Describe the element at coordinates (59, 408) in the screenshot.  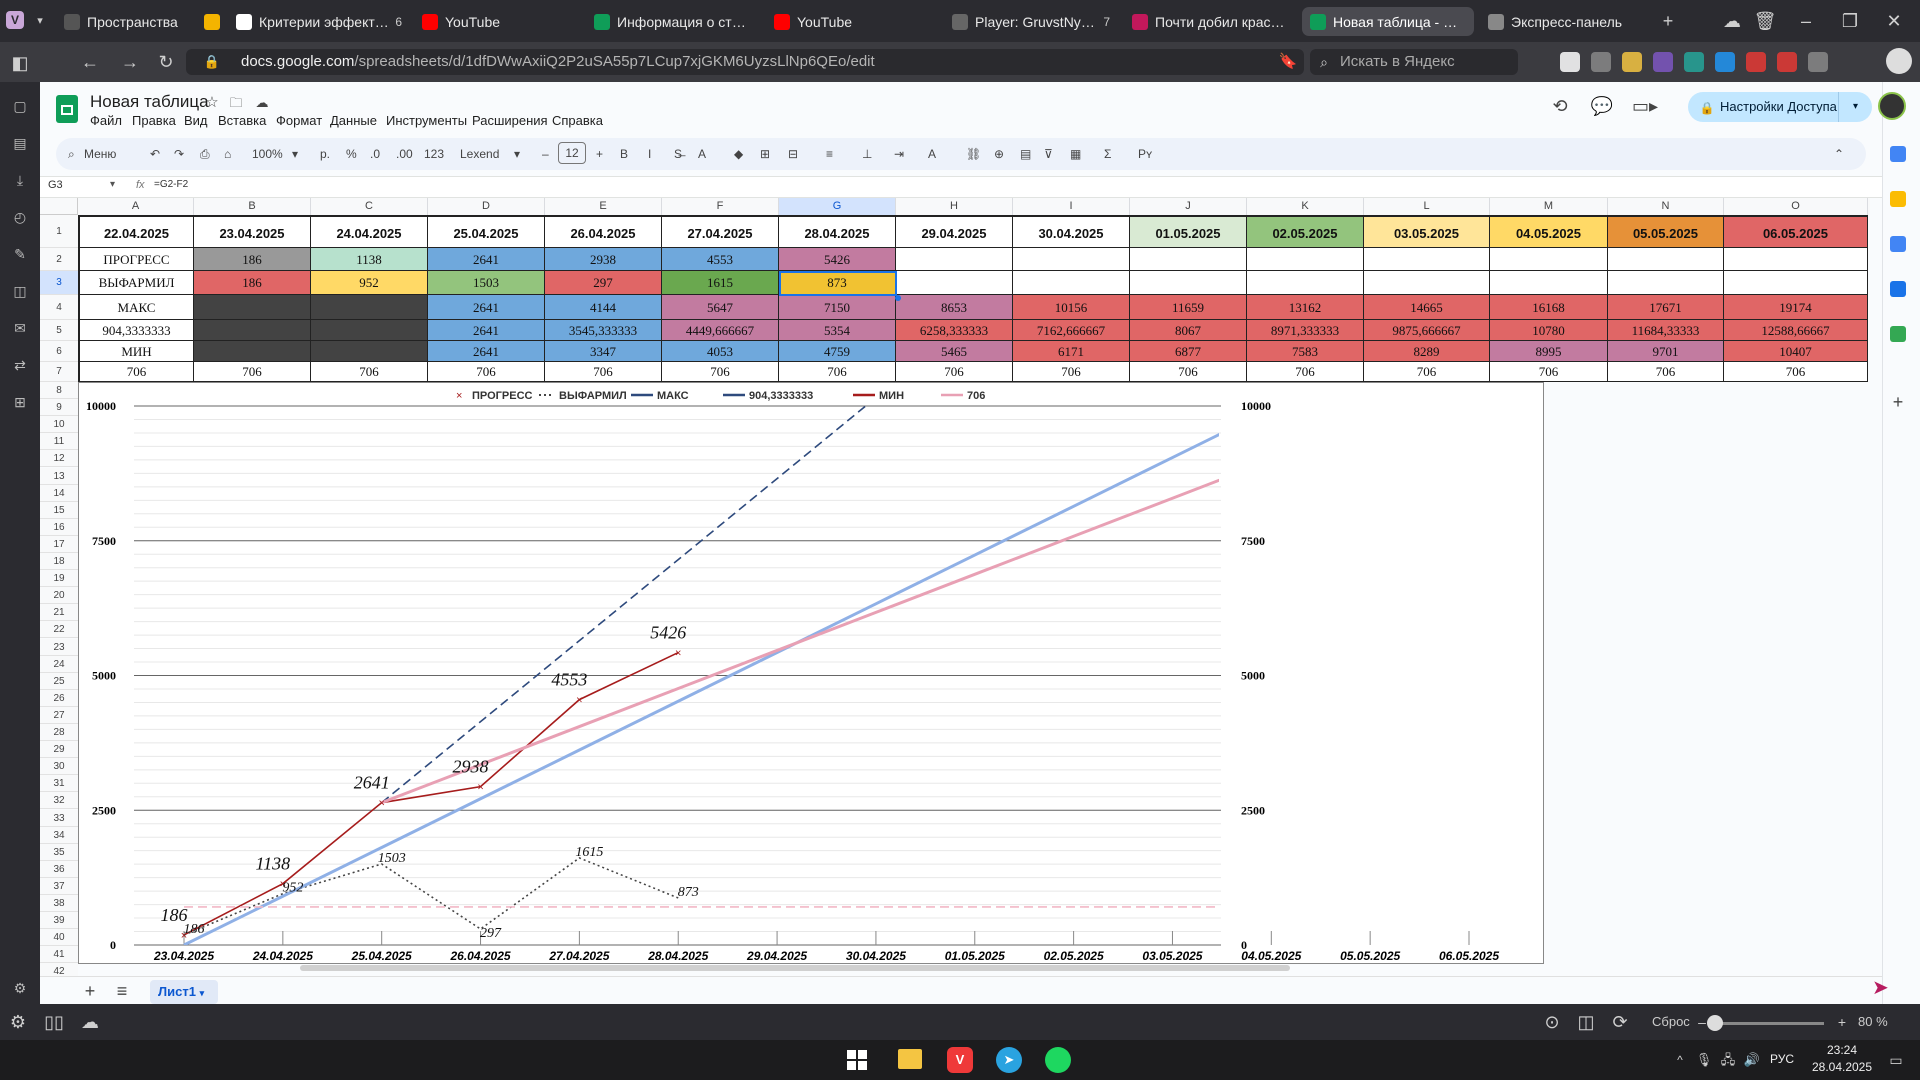
I see `row-header-9: 9` at that location.